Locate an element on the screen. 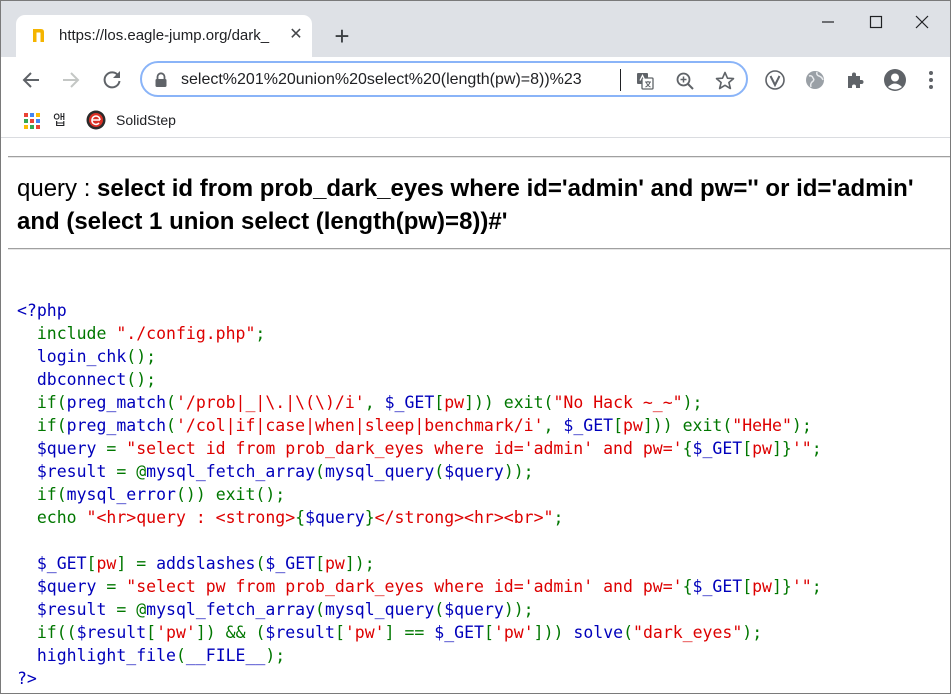 This screenshot has width=951, height=694. tab-title: https://los.eagle-jump.org/dark_ is located at coordinates (164, 35).